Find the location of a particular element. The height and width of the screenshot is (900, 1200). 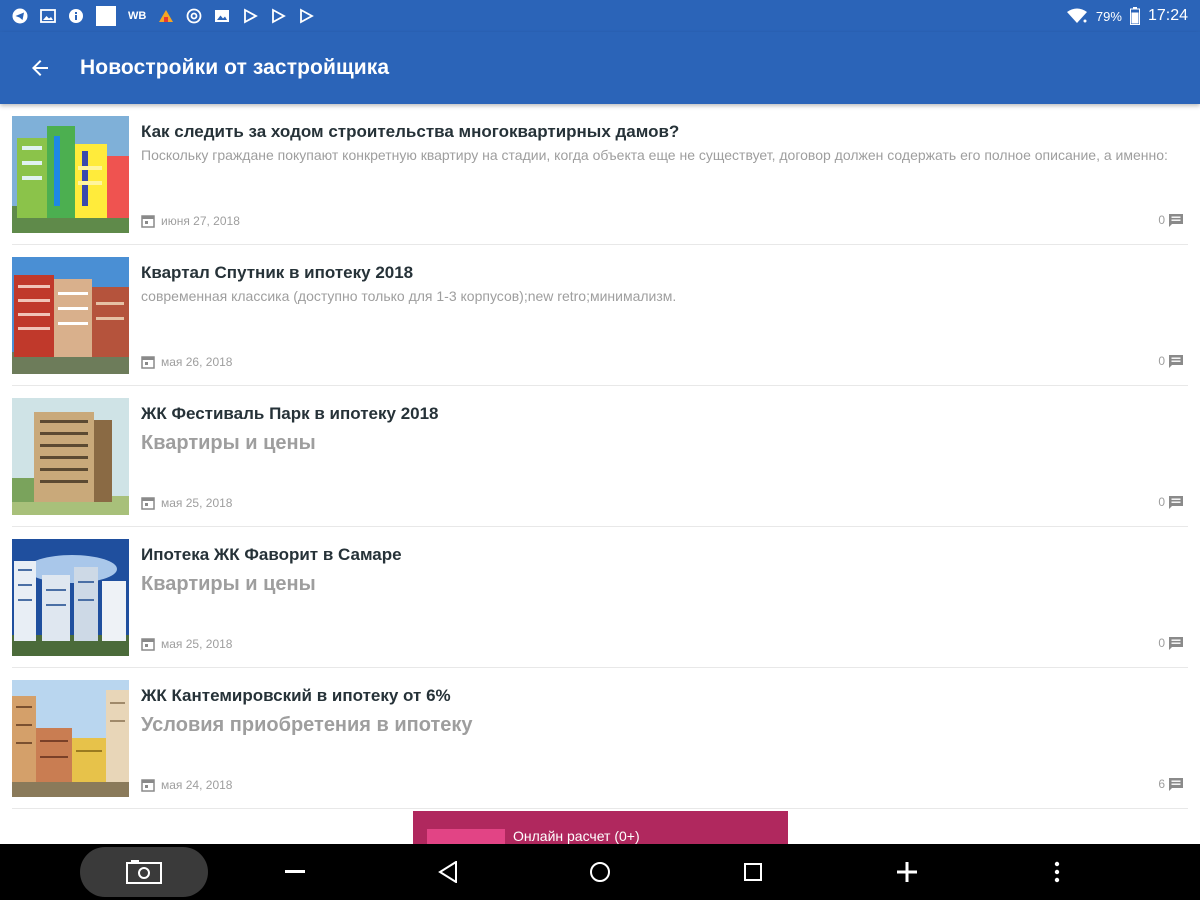

arrow-back-icon is located at coordinates (40, 68).